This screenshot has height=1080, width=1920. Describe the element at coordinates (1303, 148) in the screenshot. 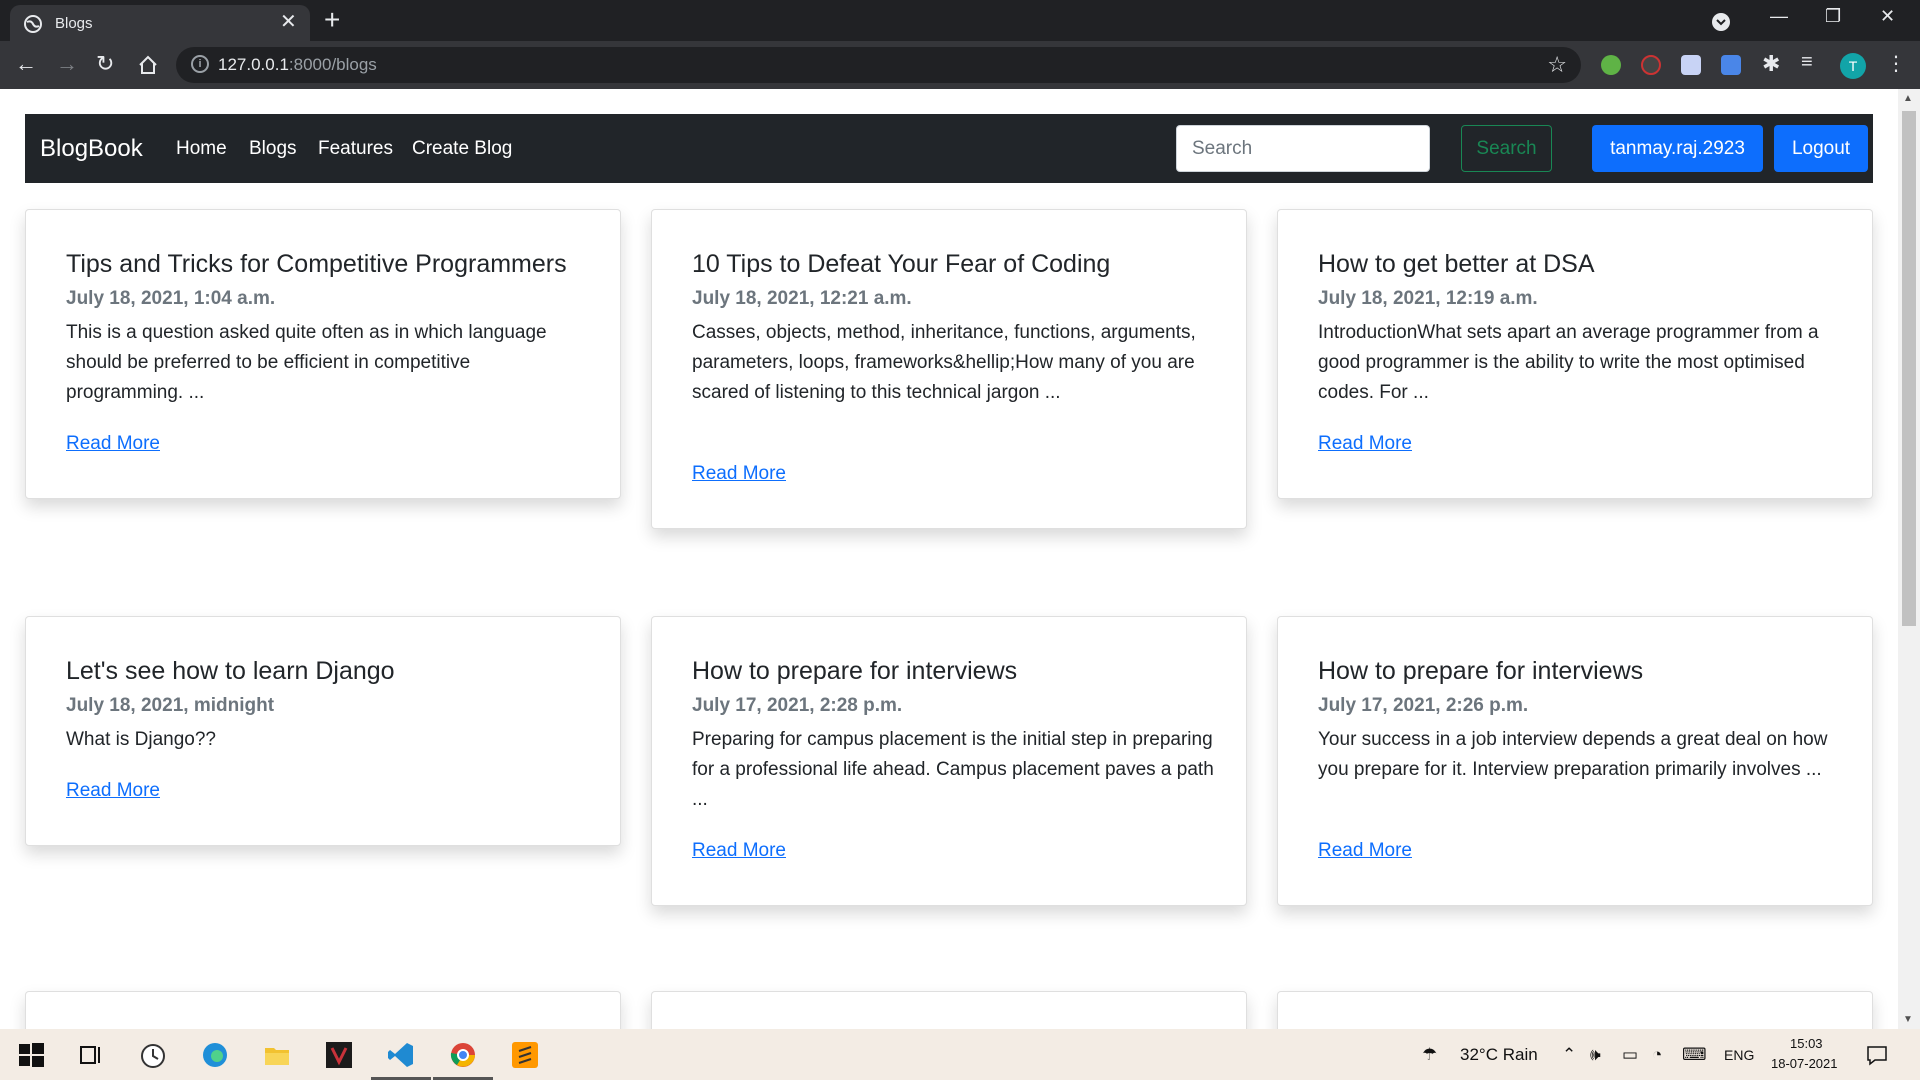

I see `search-input` at that location.